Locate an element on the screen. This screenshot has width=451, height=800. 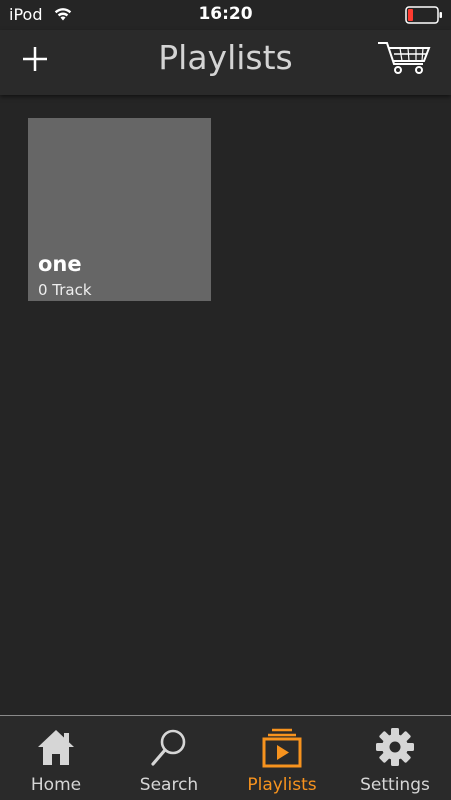
gear-icon is located at coordinates (395, 747).